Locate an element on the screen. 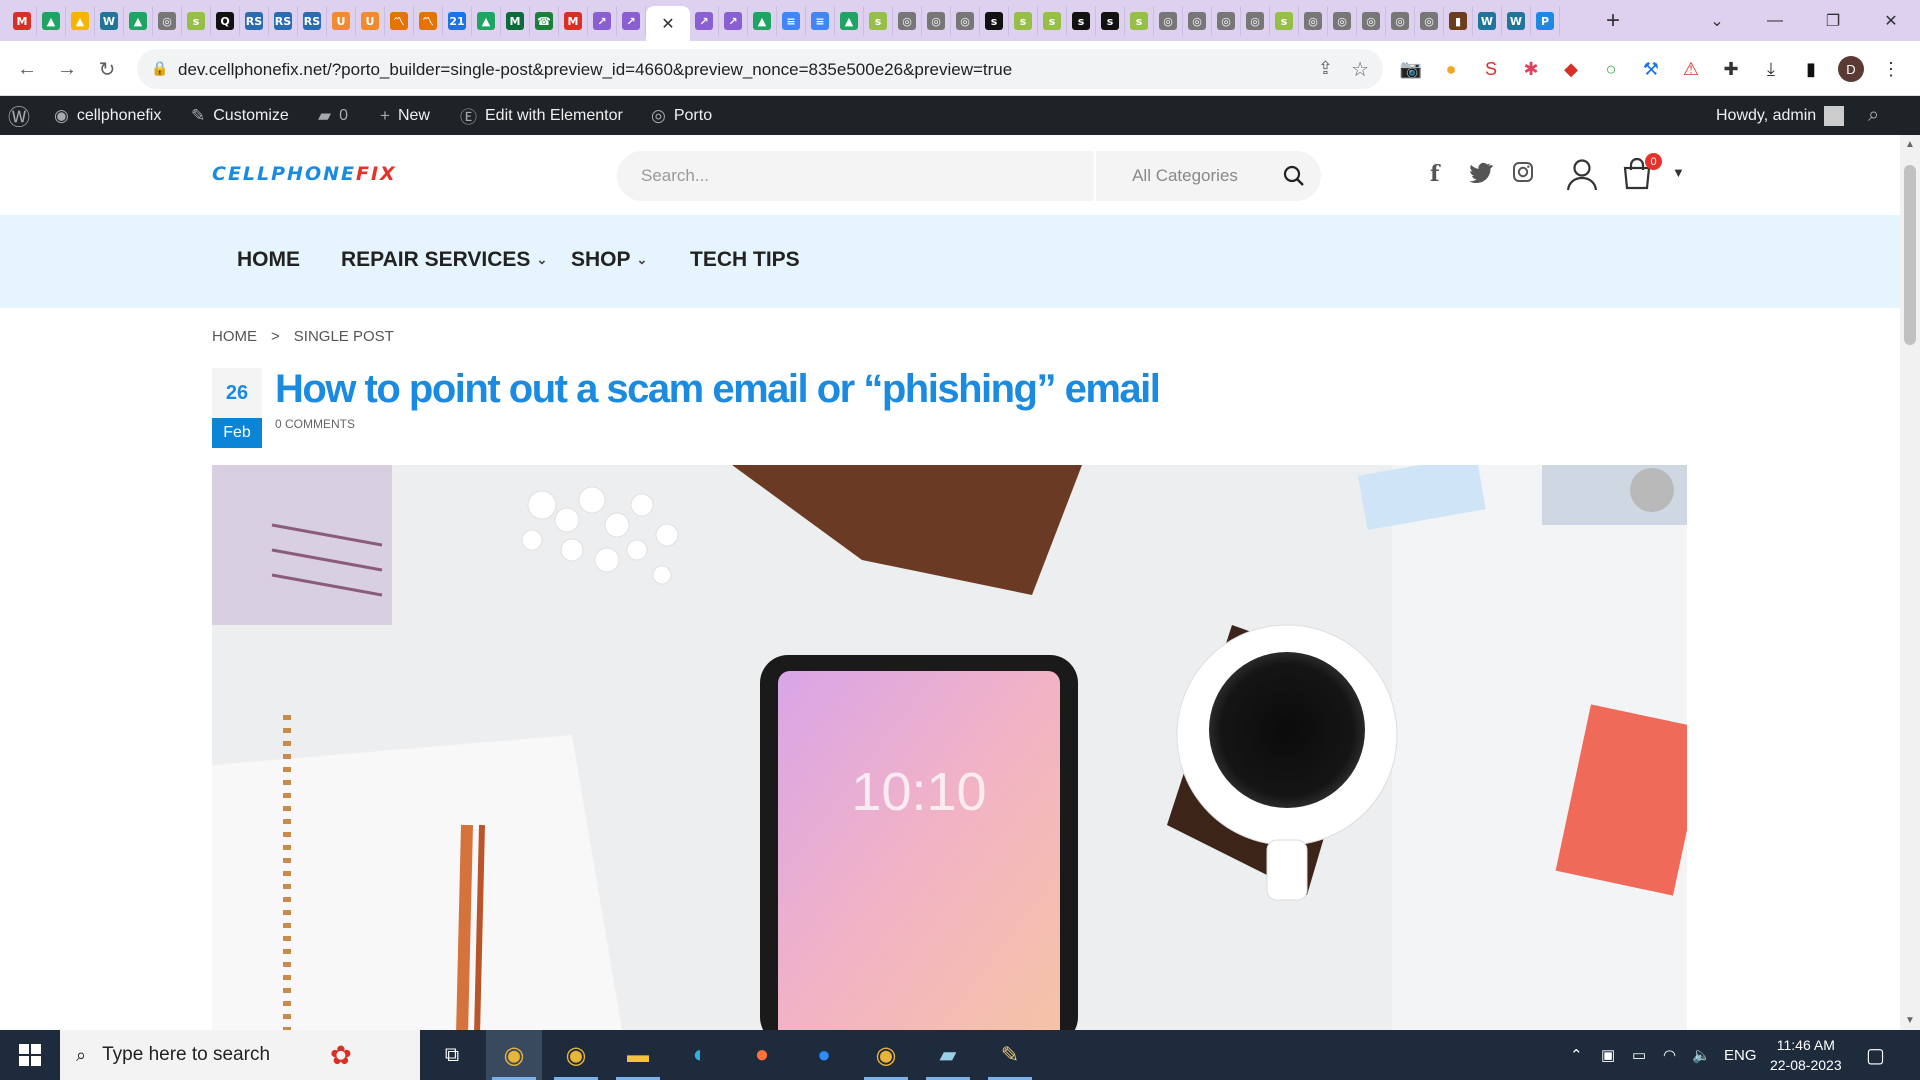  admin-customize-link: ✎ Customize is located at coordinates (240, 115).